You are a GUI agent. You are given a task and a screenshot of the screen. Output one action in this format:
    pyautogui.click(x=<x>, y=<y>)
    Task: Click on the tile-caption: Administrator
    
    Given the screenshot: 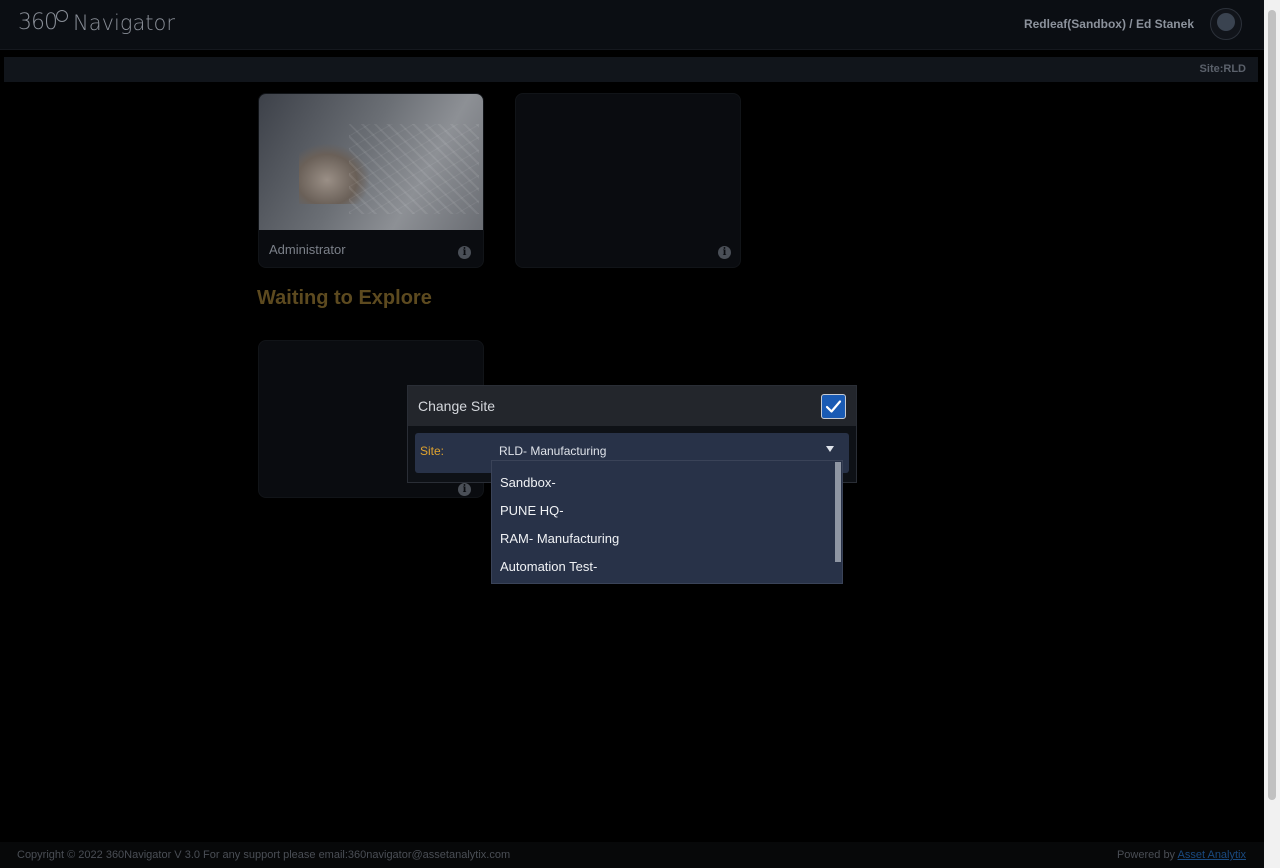 What is the action you would take?
    pyautogui.click(x=307, y=249)
    